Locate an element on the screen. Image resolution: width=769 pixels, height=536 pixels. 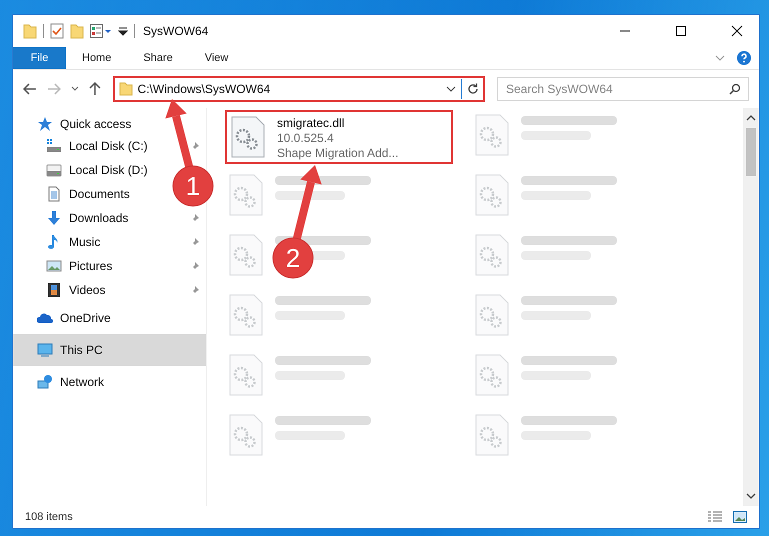
folder-icon is located at coordinates (125, 89).